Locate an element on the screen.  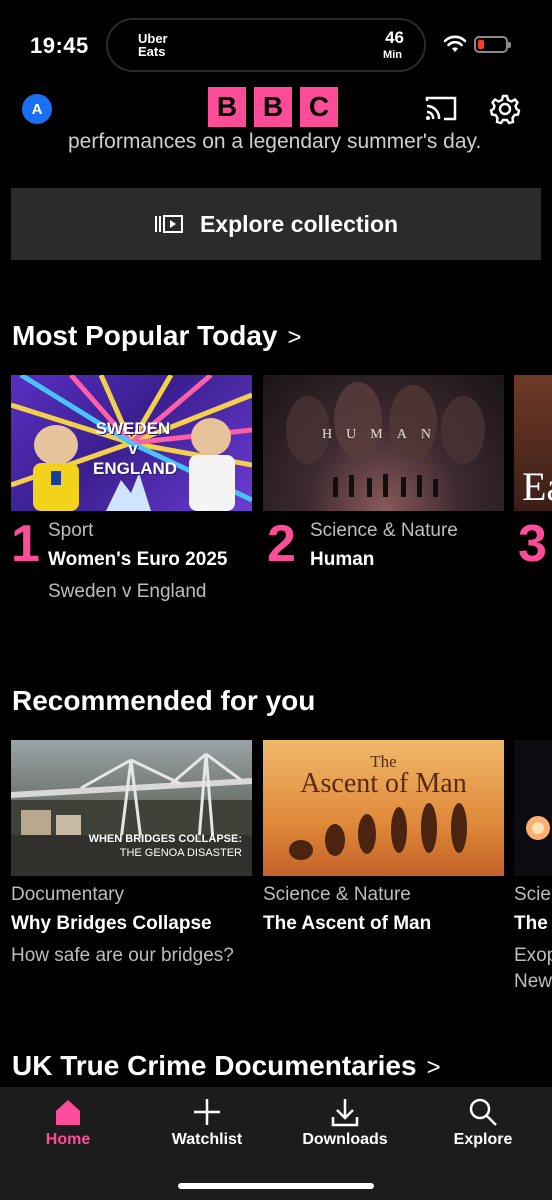
explore-collection-label: Explore collection is located at coordinates (299, 223).